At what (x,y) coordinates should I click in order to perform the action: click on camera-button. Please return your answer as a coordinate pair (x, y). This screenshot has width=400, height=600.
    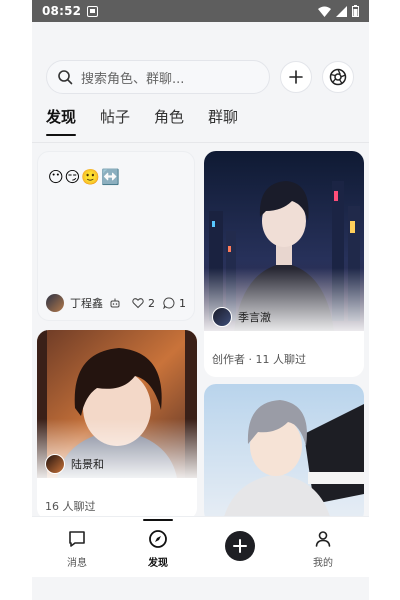
    Looking at the image, I should click on (338, 77).